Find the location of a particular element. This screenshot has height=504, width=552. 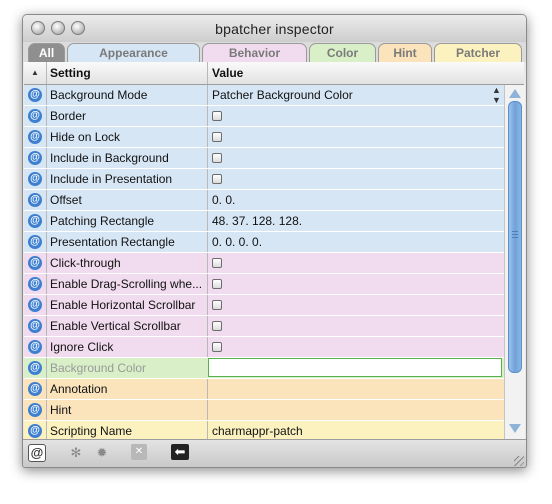

column-divider is located at coordinates (207, 73).